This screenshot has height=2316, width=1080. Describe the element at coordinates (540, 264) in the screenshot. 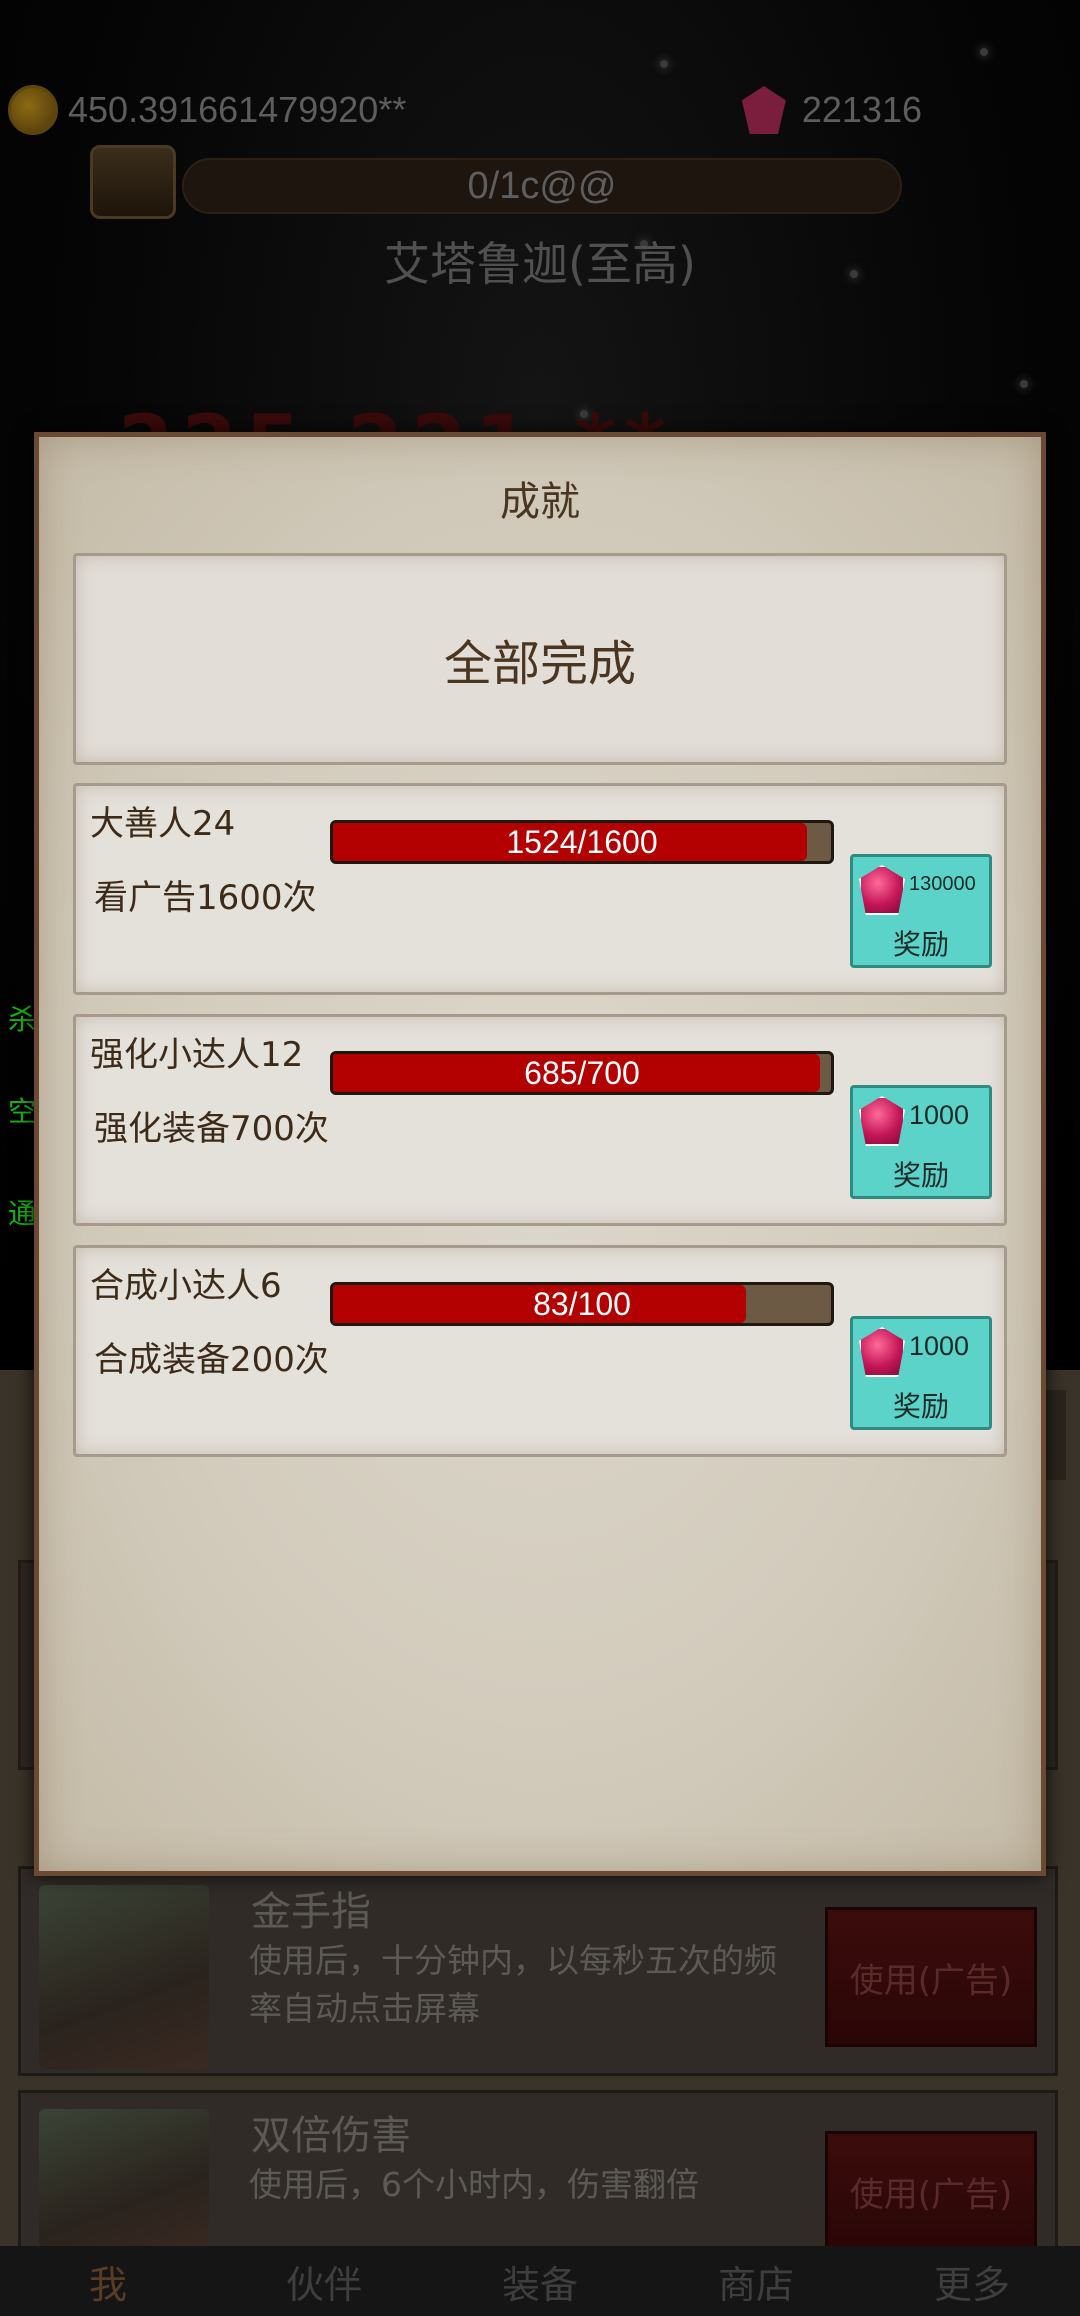

I see `boss-name: 艾塔鲁迦(至高)` at that location.